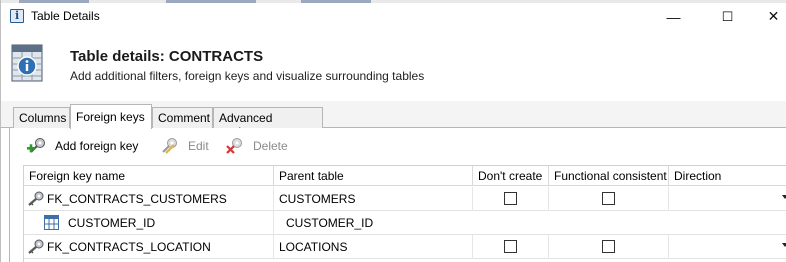 The width and height of the screenshot is (786, 262). What do you see at coordinates (673, 16) in the screenshot?
I see `minimize-button: —` at bounding box center [673, 16].